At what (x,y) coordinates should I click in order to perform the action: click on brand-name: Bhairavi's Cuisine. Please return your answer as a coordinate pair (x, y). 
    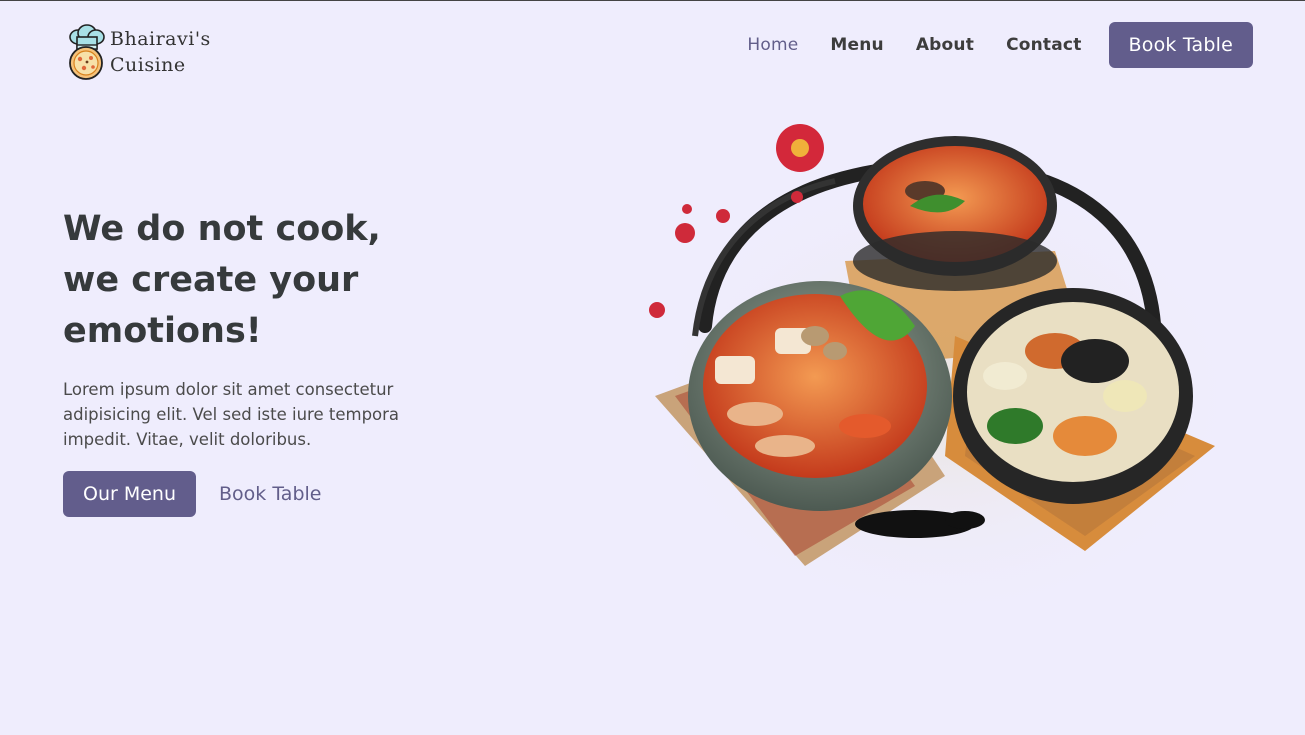
    Looking at the image, I should click on (160, 52).